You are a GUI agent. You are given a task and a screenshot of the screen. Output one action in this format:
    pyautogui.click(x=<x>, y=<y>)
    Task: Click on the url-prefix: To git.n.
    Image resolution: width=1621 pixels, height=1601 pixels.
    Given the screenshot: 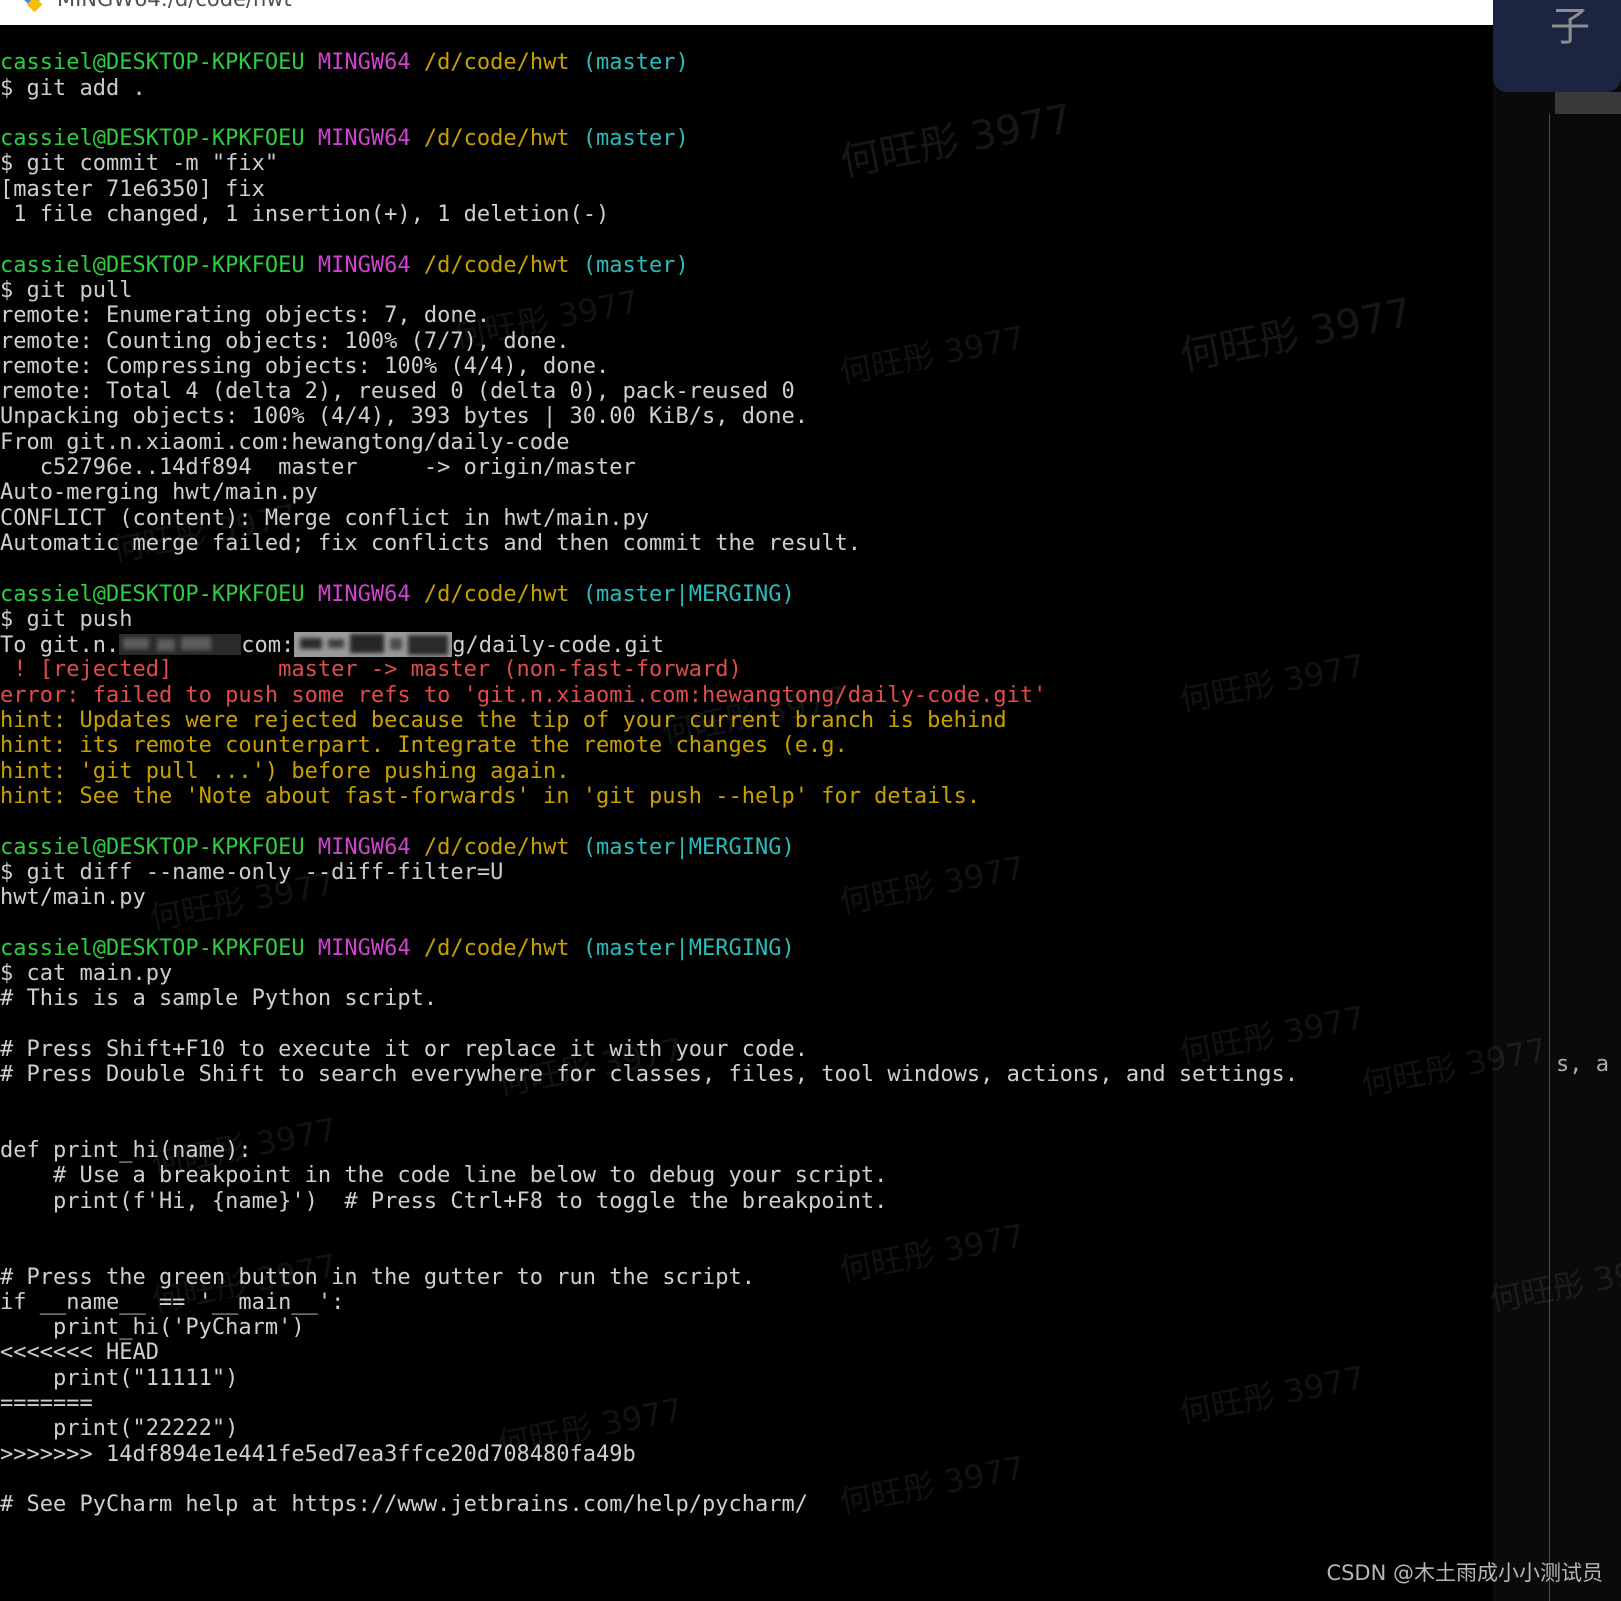 What is the action you would take?
    pyautogui.click(x=60, y=646)
    